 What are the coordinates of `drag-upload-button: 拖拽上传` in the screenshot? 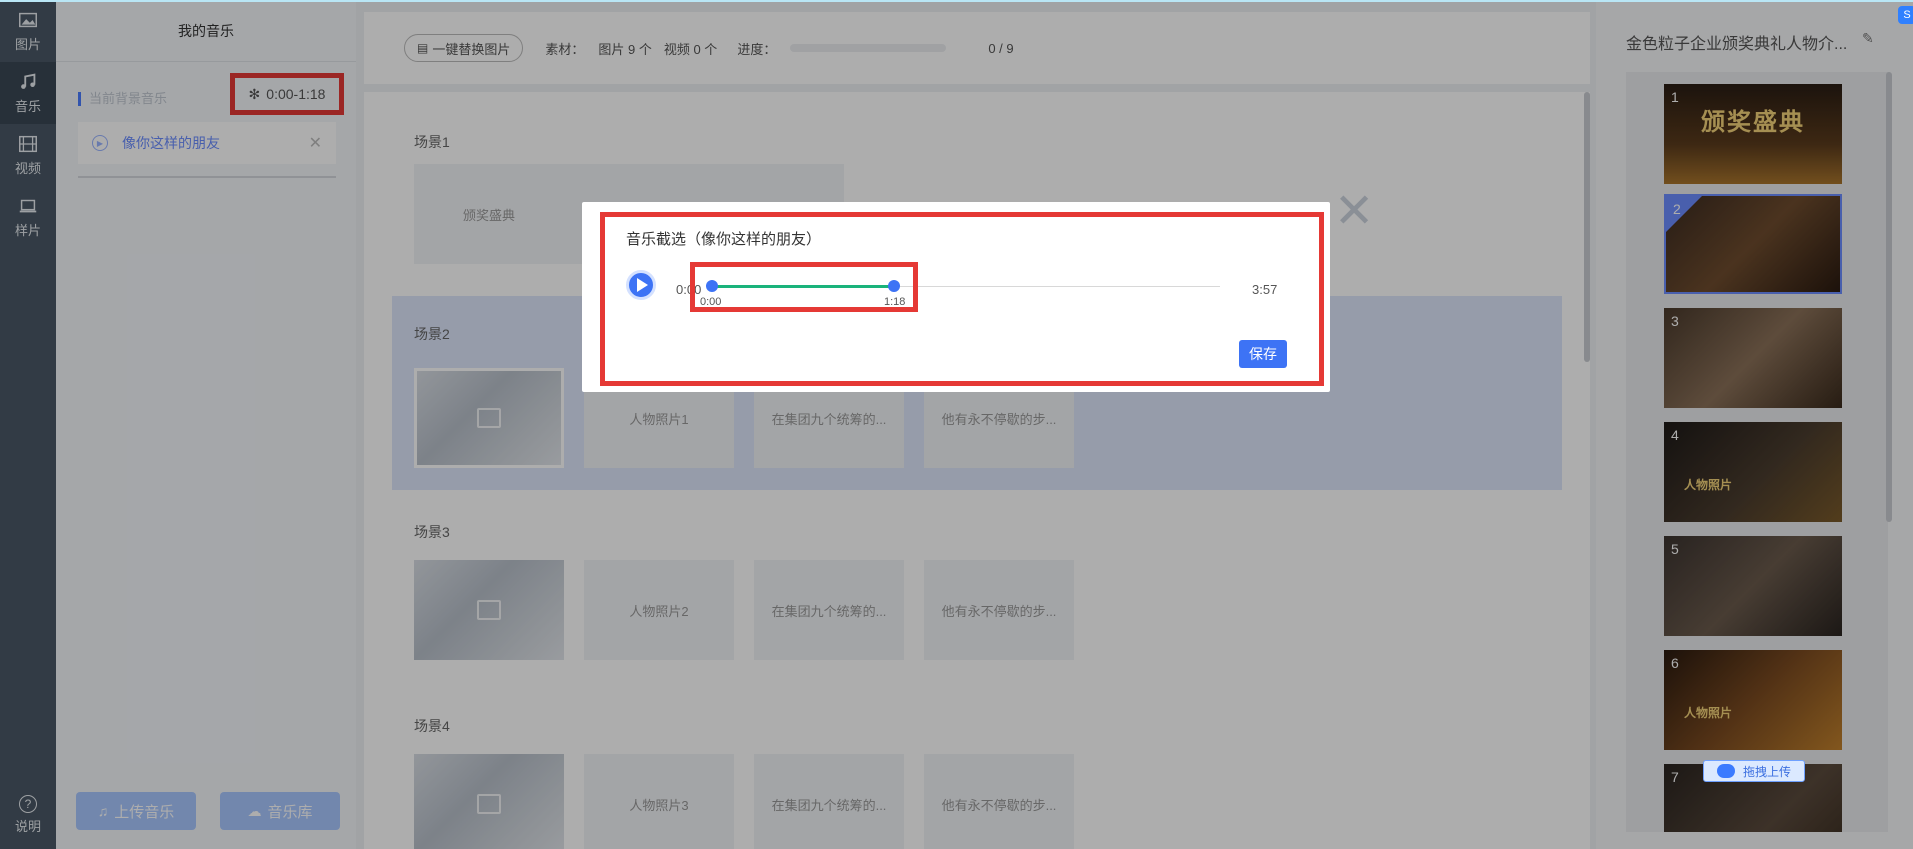 It's located at (1754, 771).